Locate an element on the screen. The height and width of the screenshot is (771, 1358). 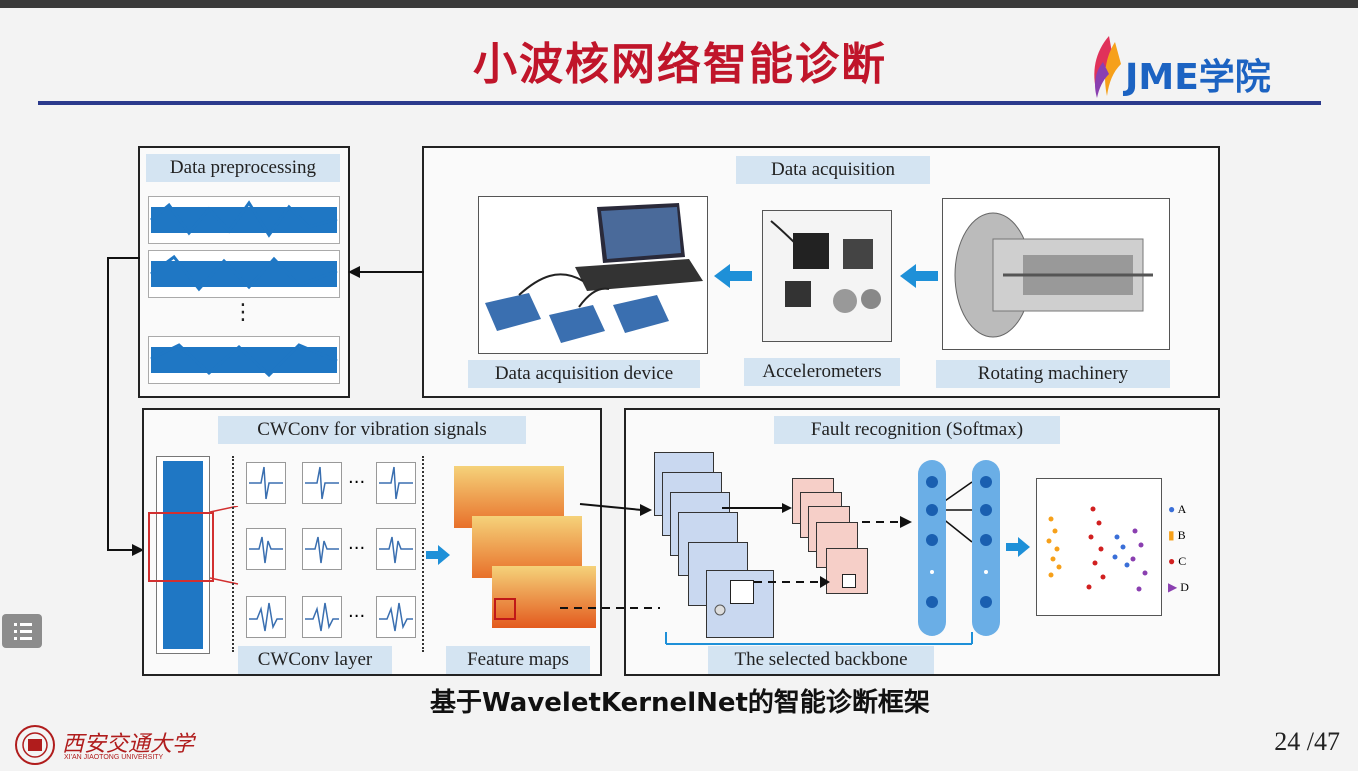
jme-logo: JME学院 is located at coordinates (1200, 67).